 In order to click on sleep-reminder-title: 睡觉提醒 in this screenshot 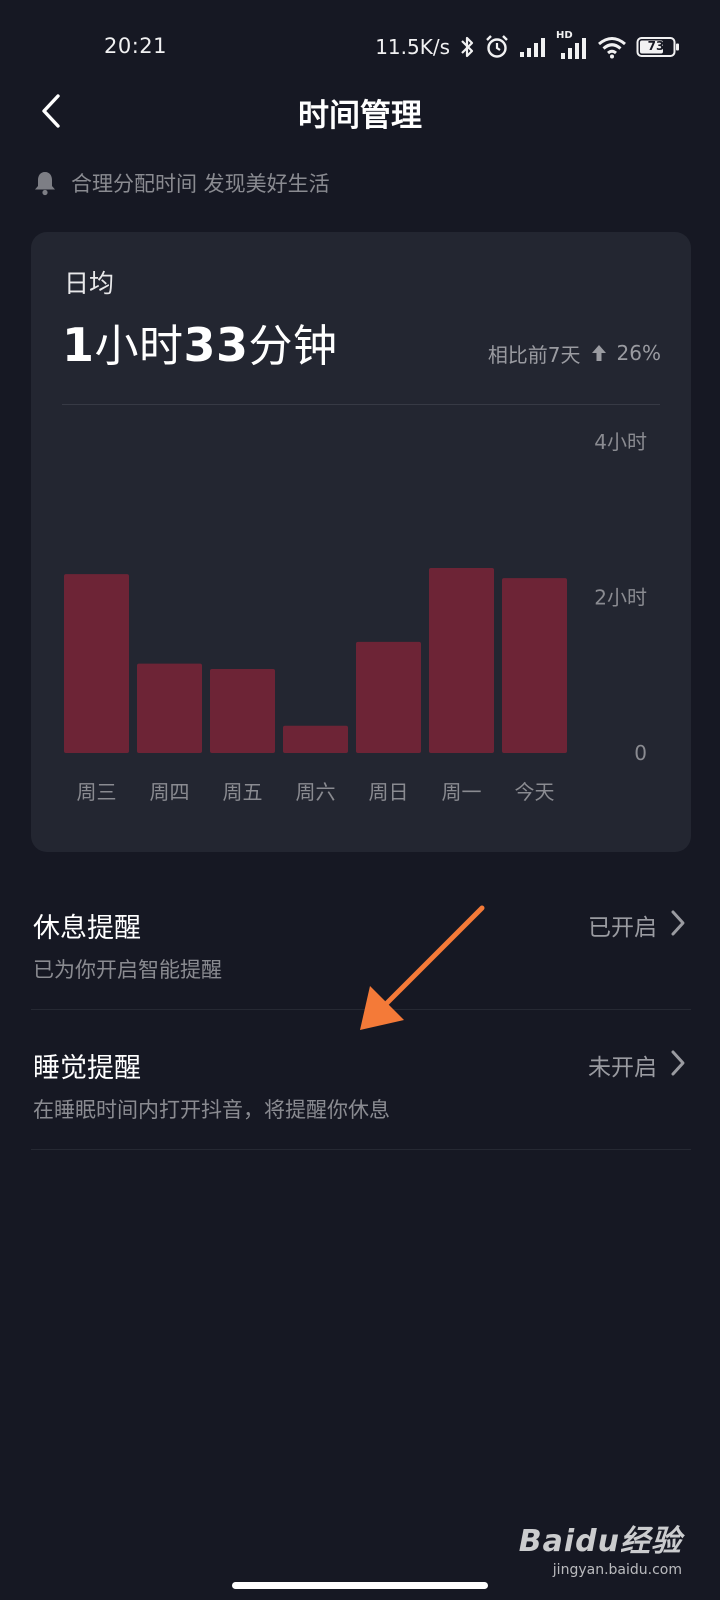, I will do `click(87, 1068)`.